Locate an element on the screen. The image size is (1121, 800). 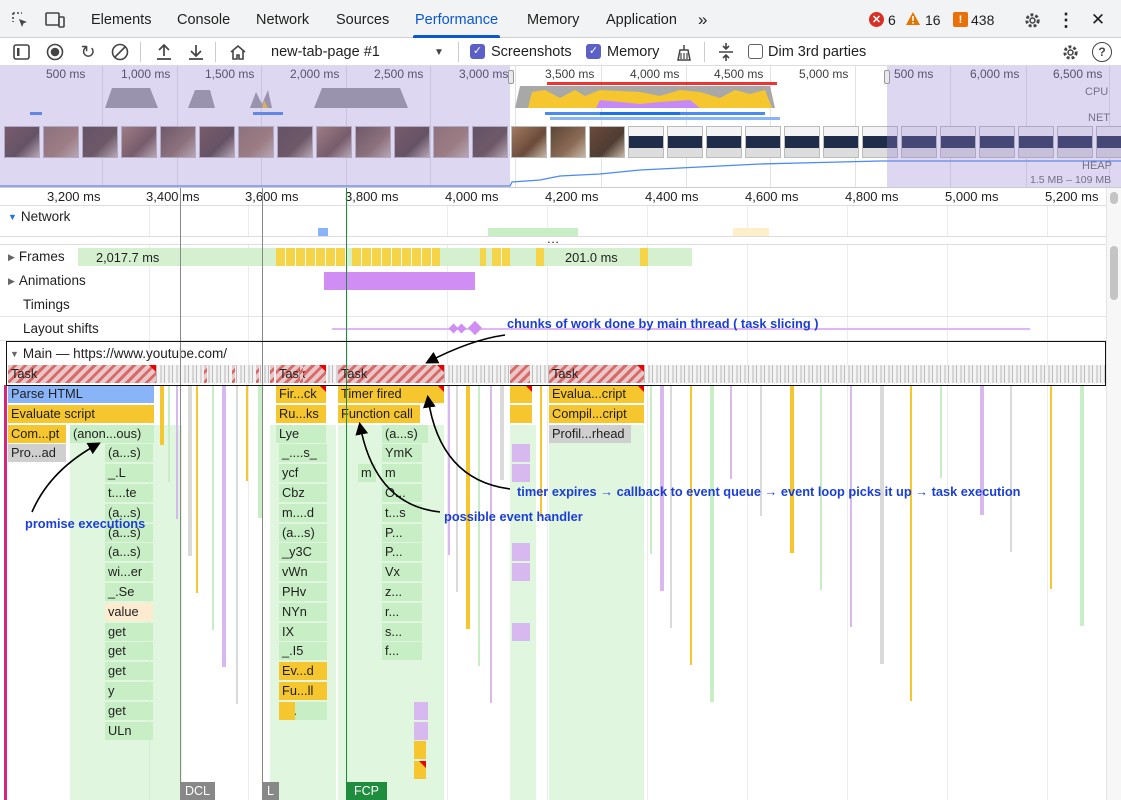
scrollbar-thumb is located at coordinates (1114, 273).